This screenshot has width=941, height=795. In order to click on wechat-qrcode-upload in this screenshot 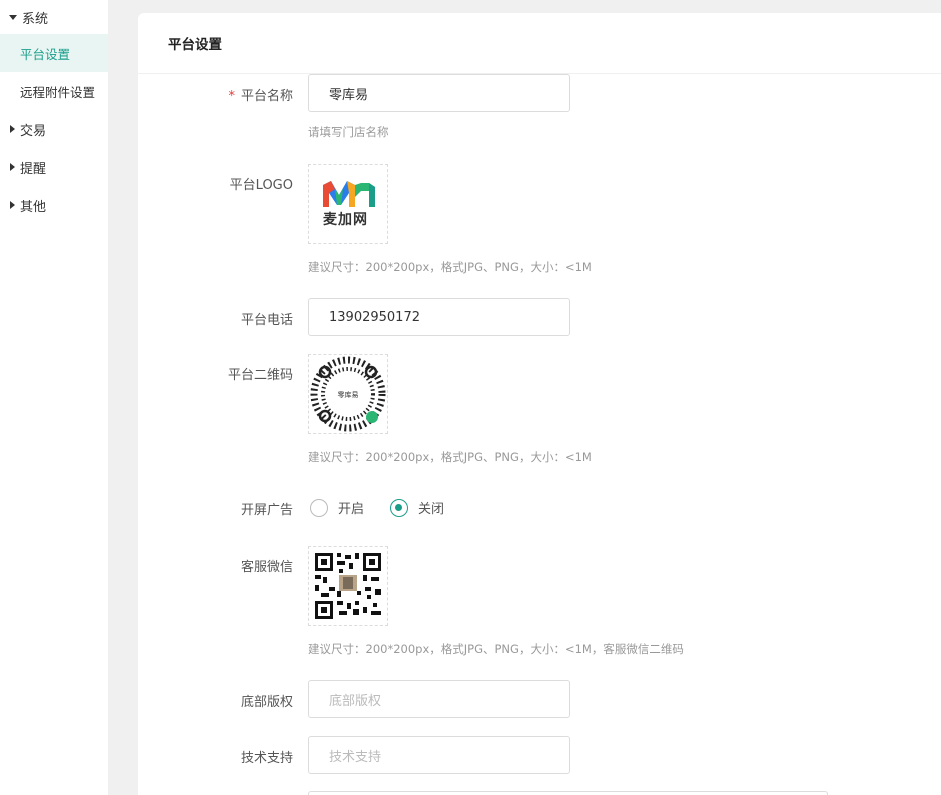, I will do `click(348, 586)`.